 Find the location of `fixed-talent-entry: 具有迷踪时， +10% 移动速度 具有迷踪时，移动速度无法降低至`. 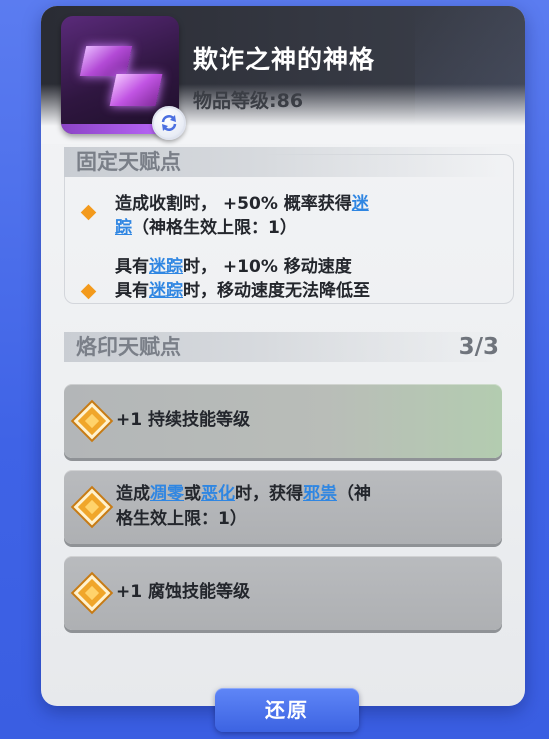

fixed-talent-entry: 具有迷踪时， +10% 移动速度 具有迷踪时，移动速度无法降低至 is located at coordinates (275, 279).